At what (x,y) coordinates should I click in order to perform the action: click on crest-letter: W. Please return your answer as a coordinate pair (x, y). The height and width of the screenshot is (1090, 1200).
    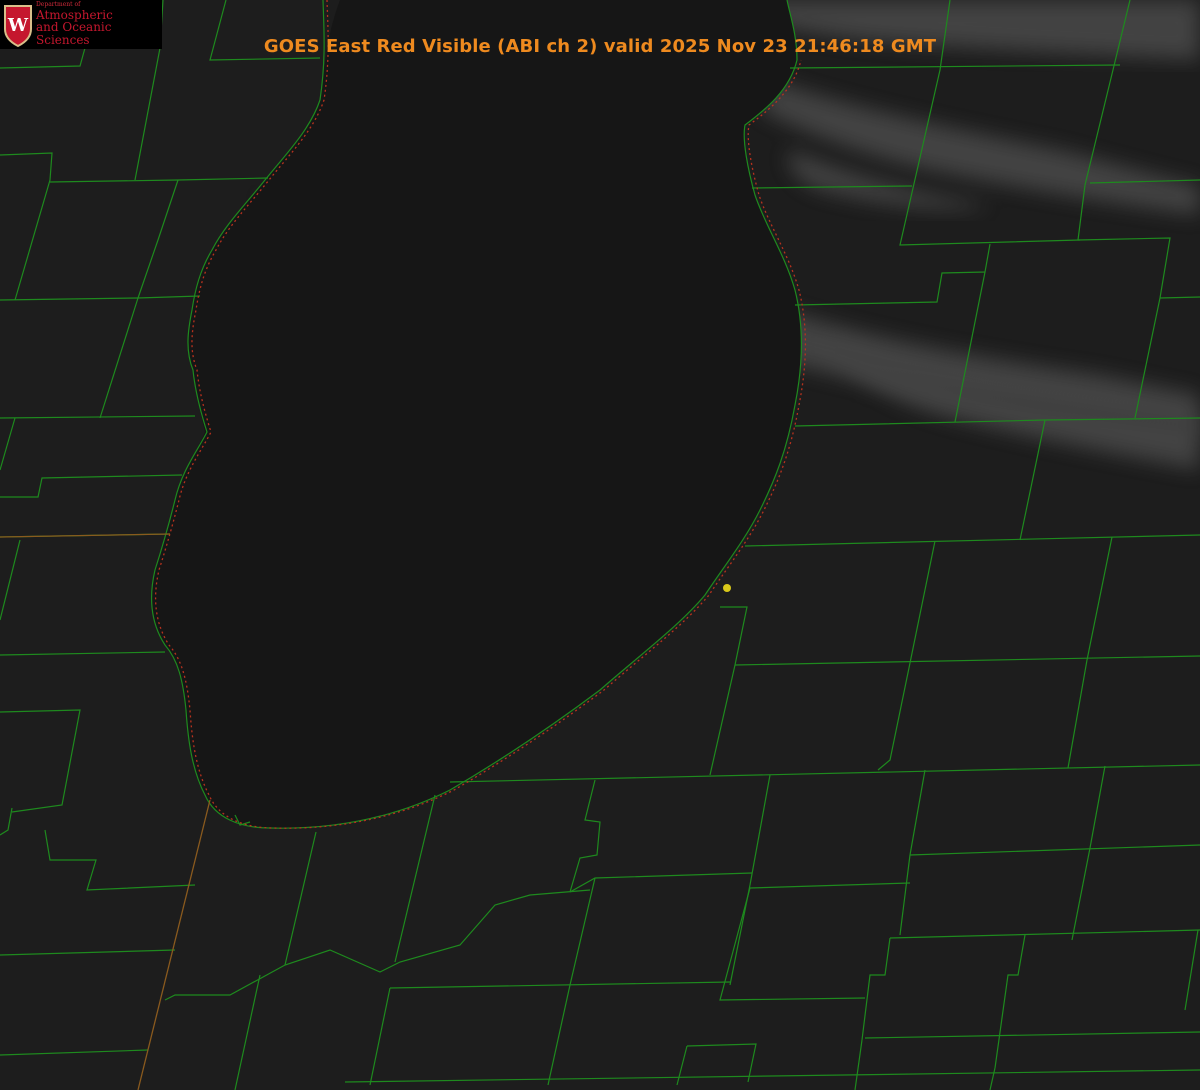
    Looking at the image, I should click on (18, 25).